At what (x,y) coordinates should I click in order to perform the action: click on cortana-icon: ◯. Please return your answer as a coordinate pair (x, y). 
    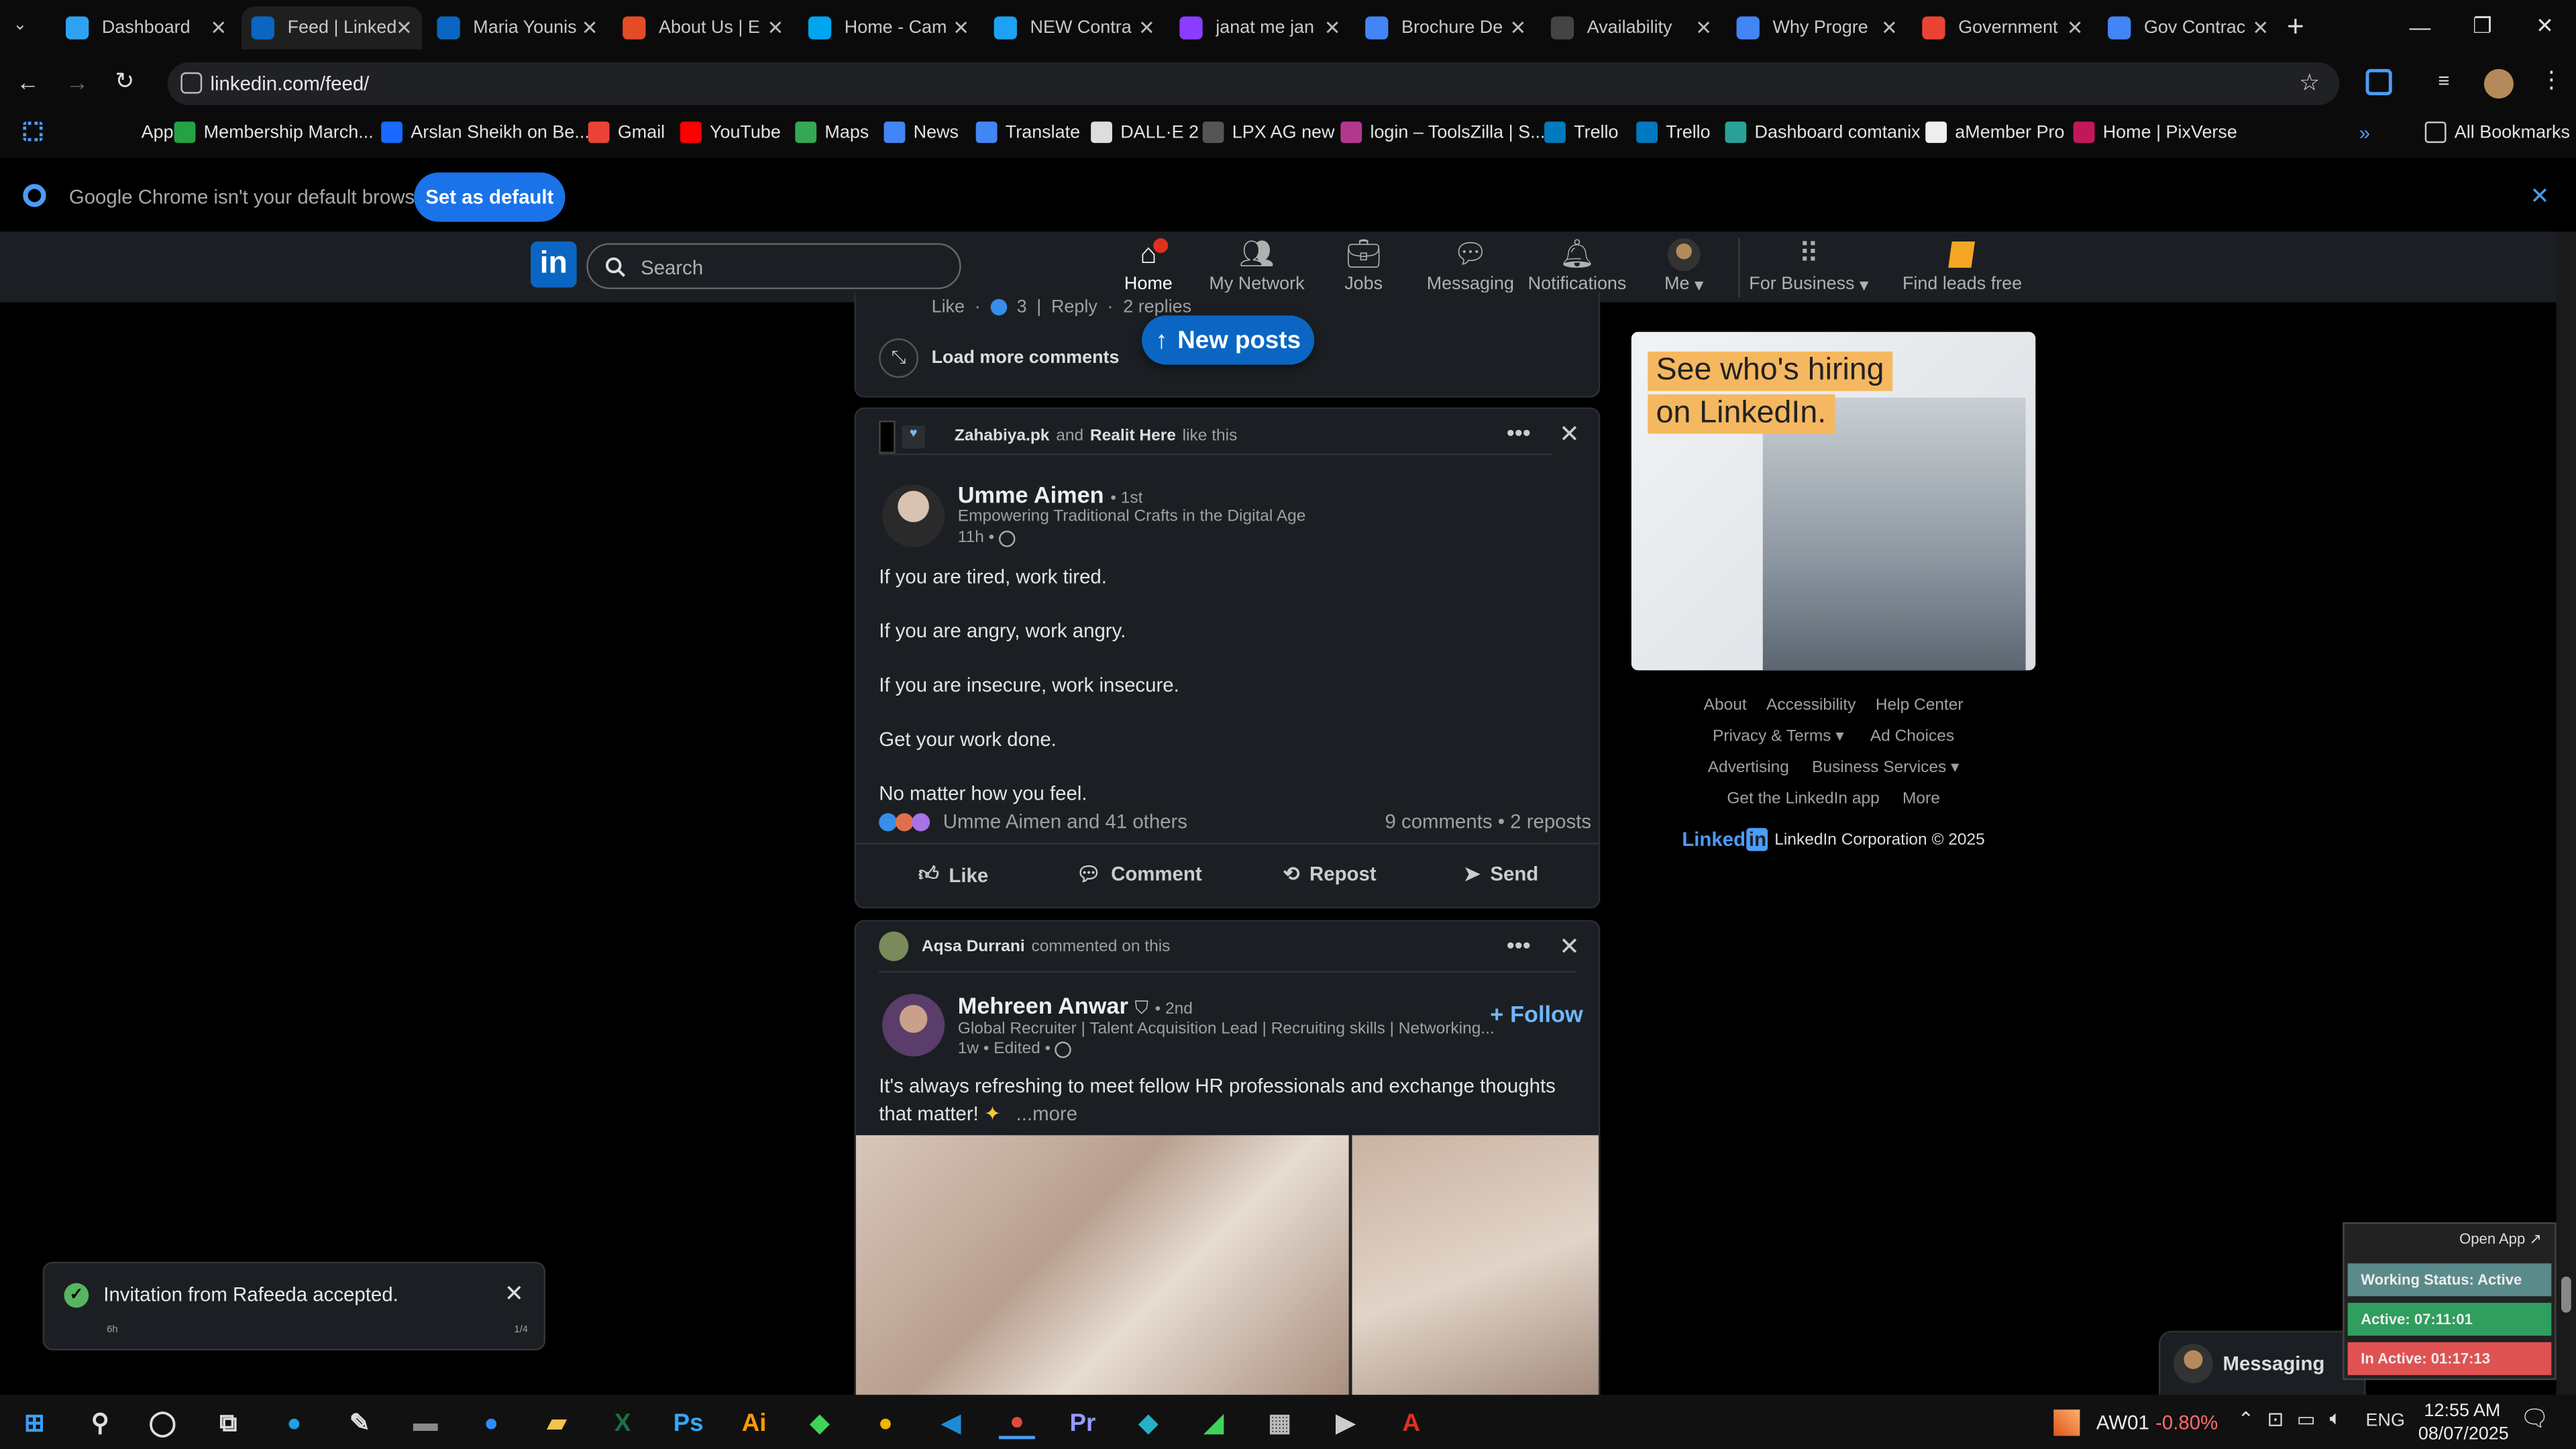
    Looking at the image, I should click on (163, 1422).